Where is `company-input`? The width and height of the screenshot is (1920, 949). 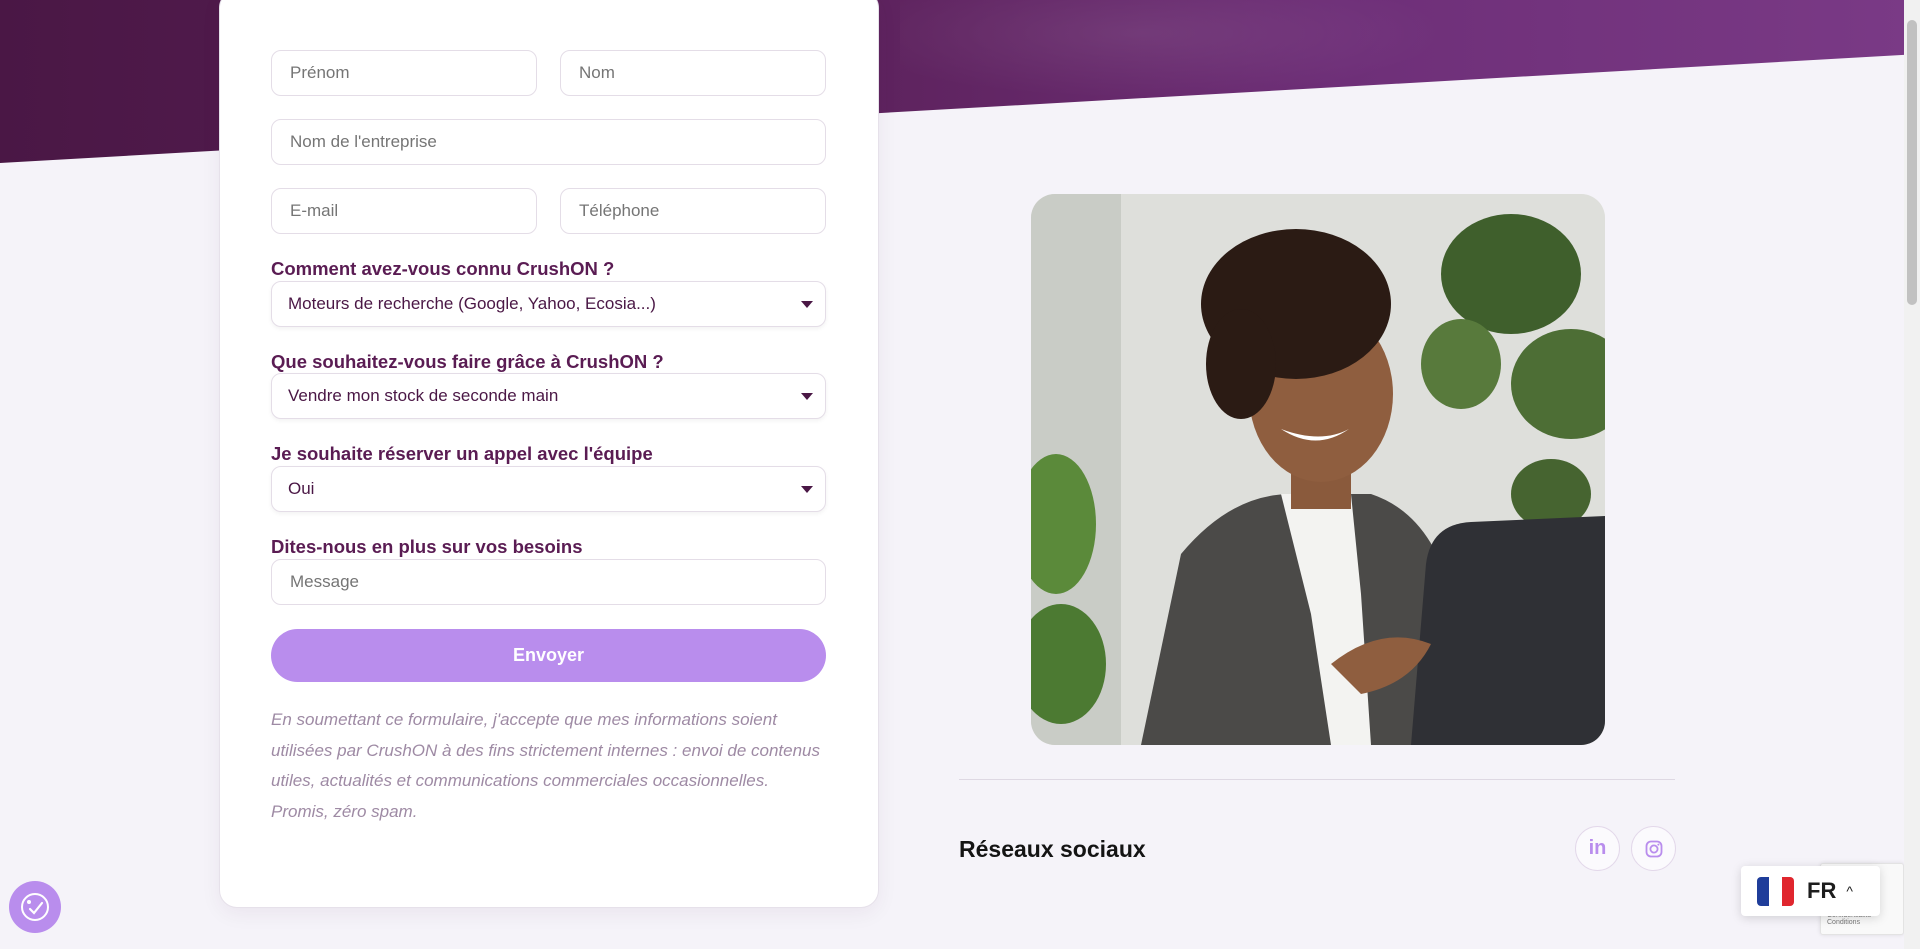 company-input is located at coordinates (548, 142).